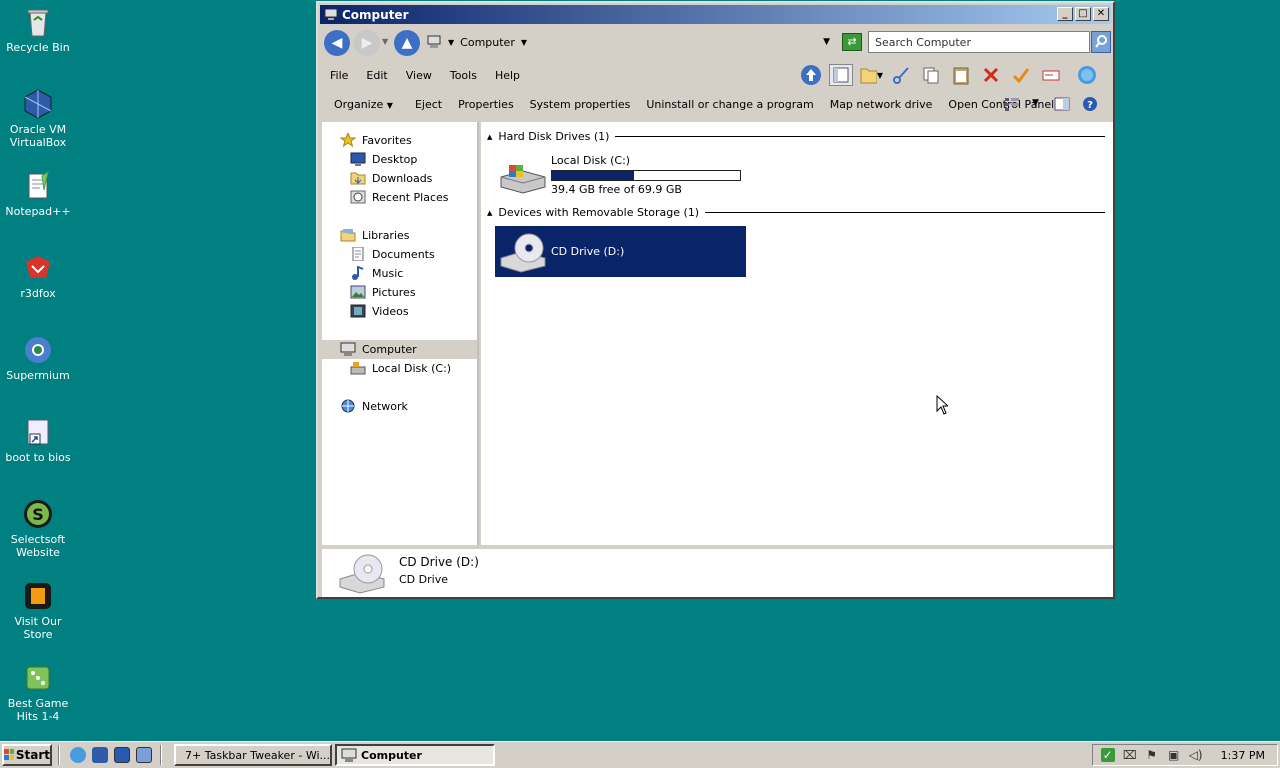 The width and height of the screenshot is (1280, 768). What do you see at coordinates (931, 75) in the screenshot?
I see `copy-icon` at bounding box center [931, 75].